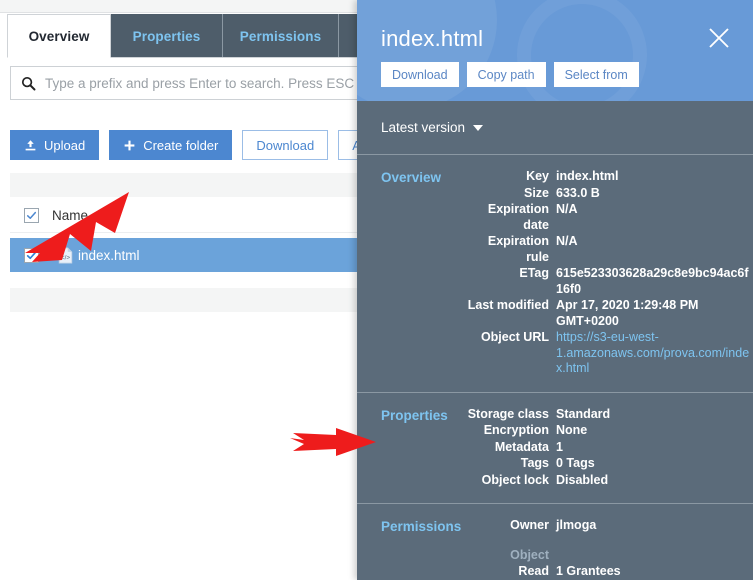  What do you see at coordinates (184, 185) in the screenshot?
I see `table-top-band` at bounding box center [184, 185].